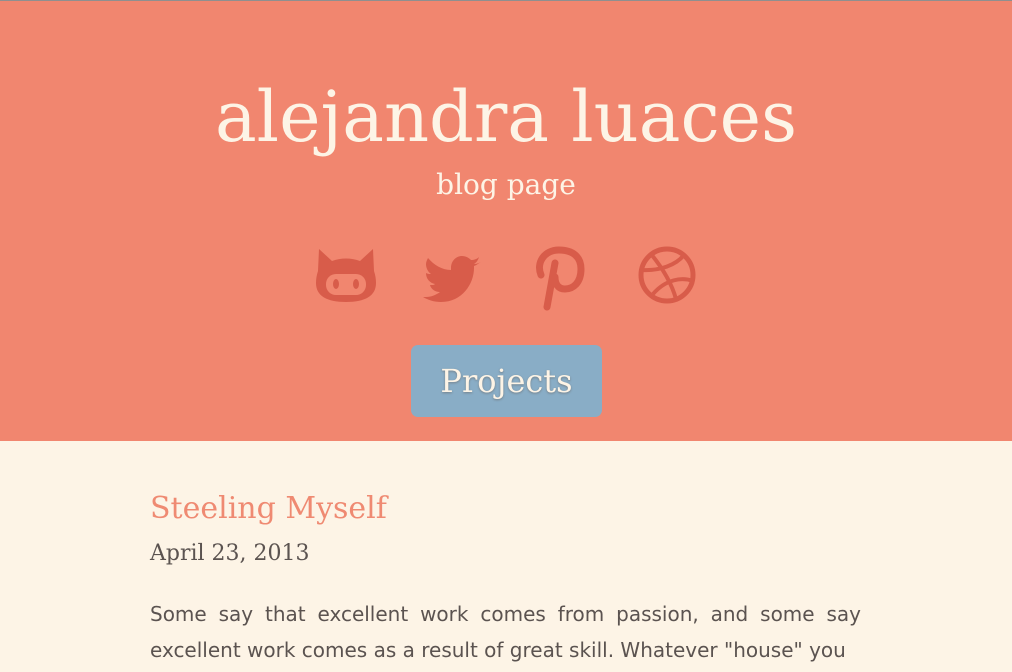 This screenshot has height=672, width=1012. I want to click on twitter-link, so click(453, 276).